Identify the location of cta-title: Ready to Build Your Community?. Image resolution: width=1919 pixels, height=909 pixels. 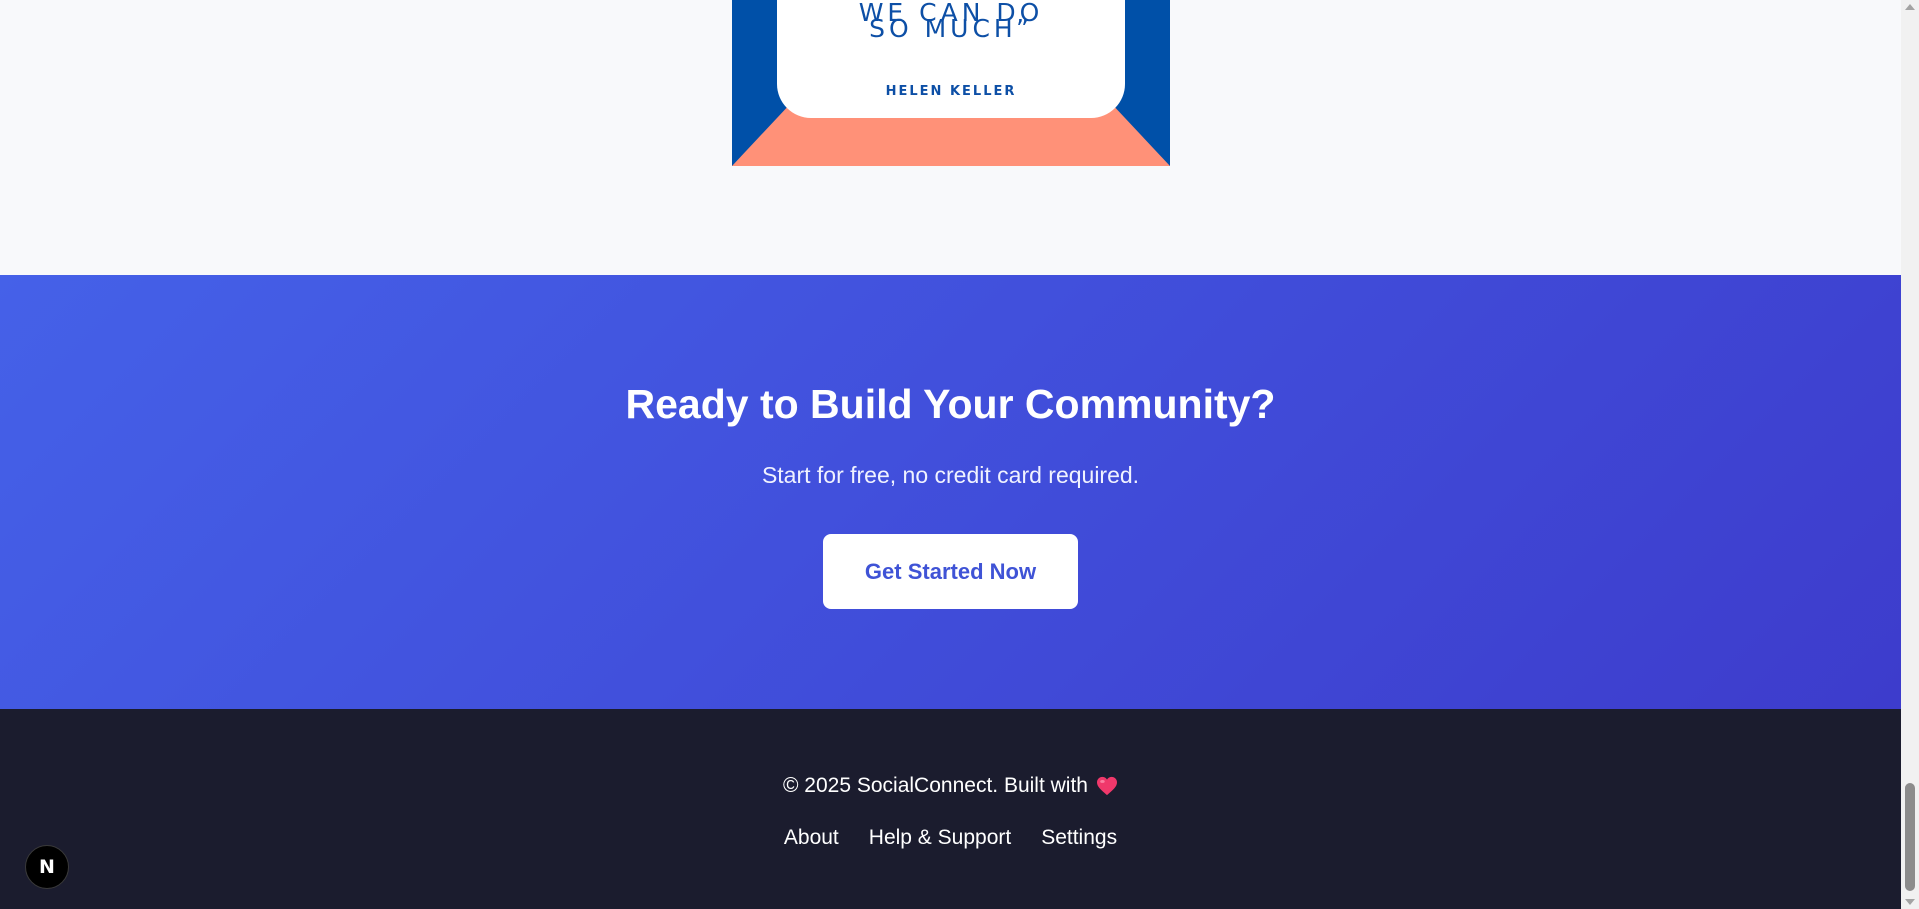
(950, 404).